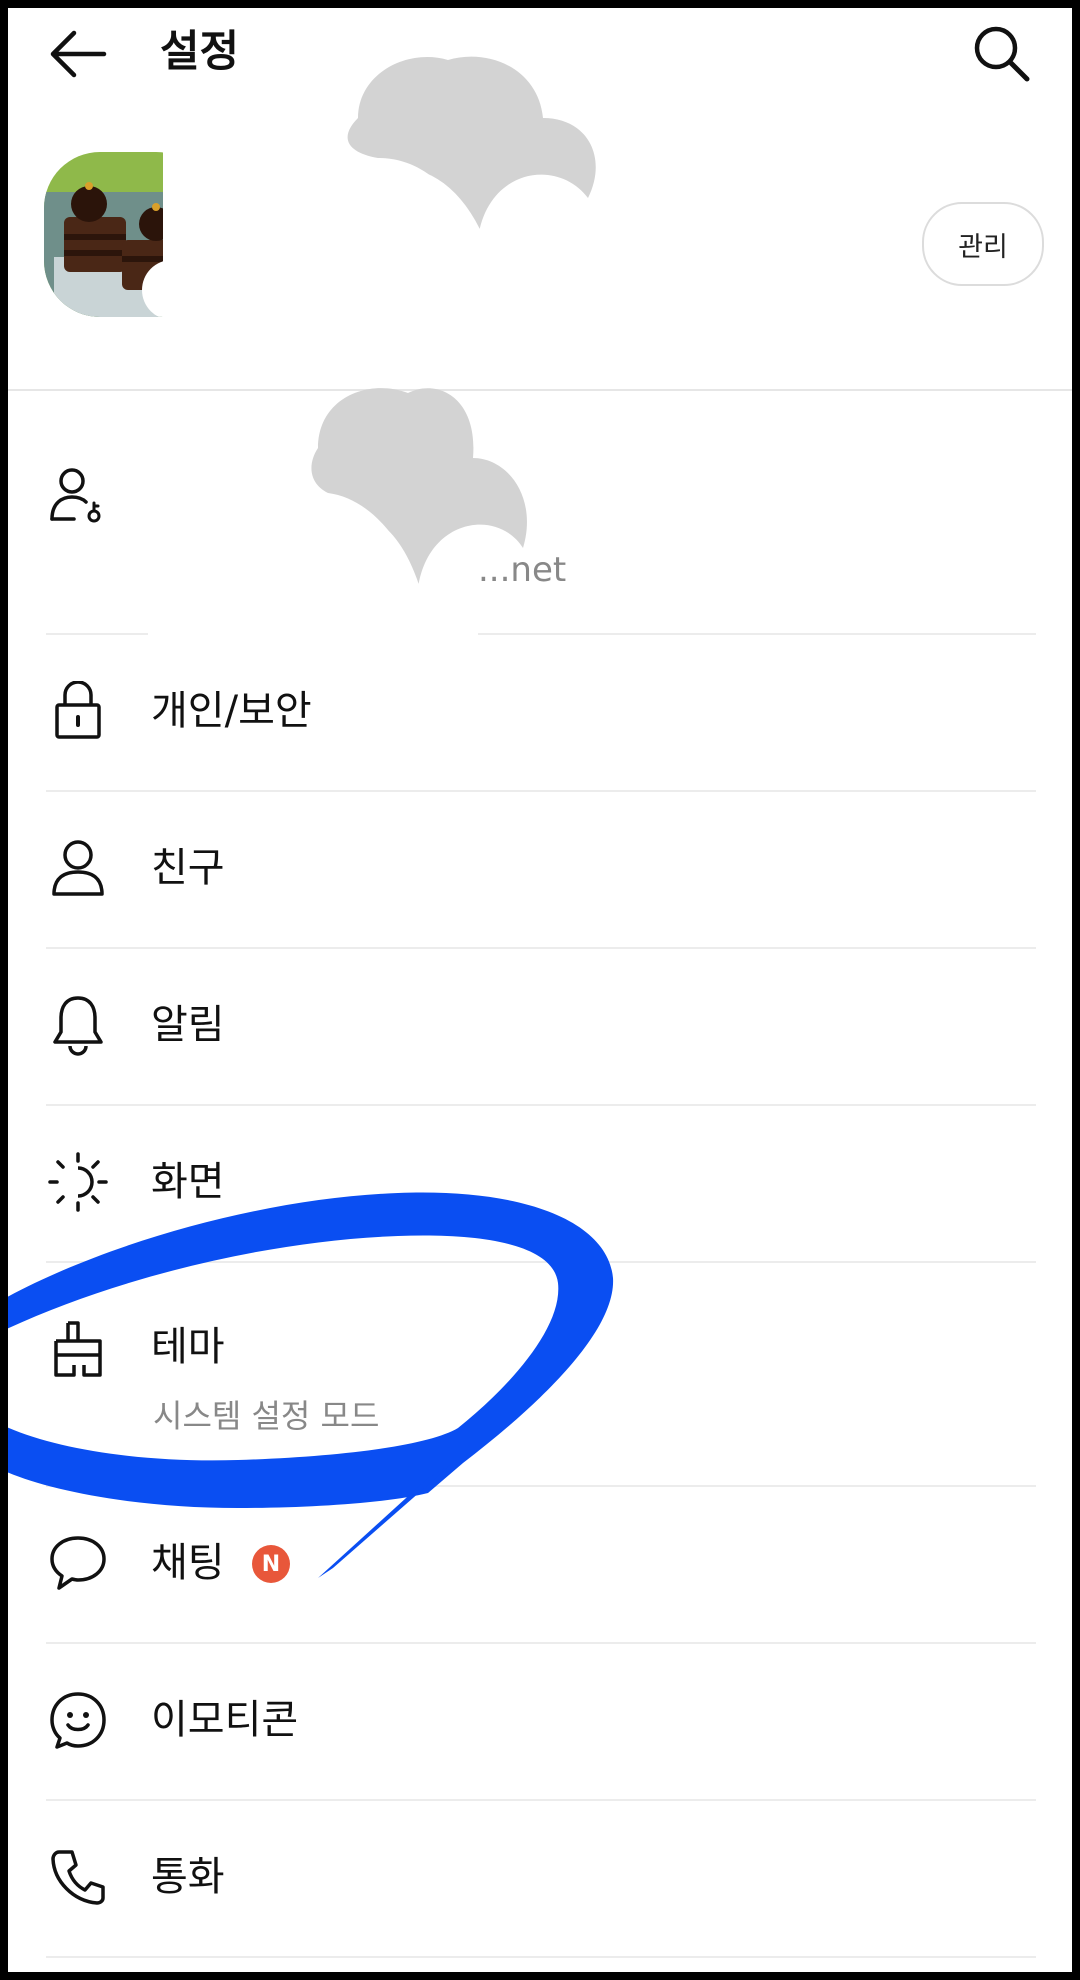 The height and width of the screenshot is (1980, 1080). What do you see at coordinates (188, 1025) in the screenshot?
I see `menu-label: 알림` at bounding box center [188, 1025].